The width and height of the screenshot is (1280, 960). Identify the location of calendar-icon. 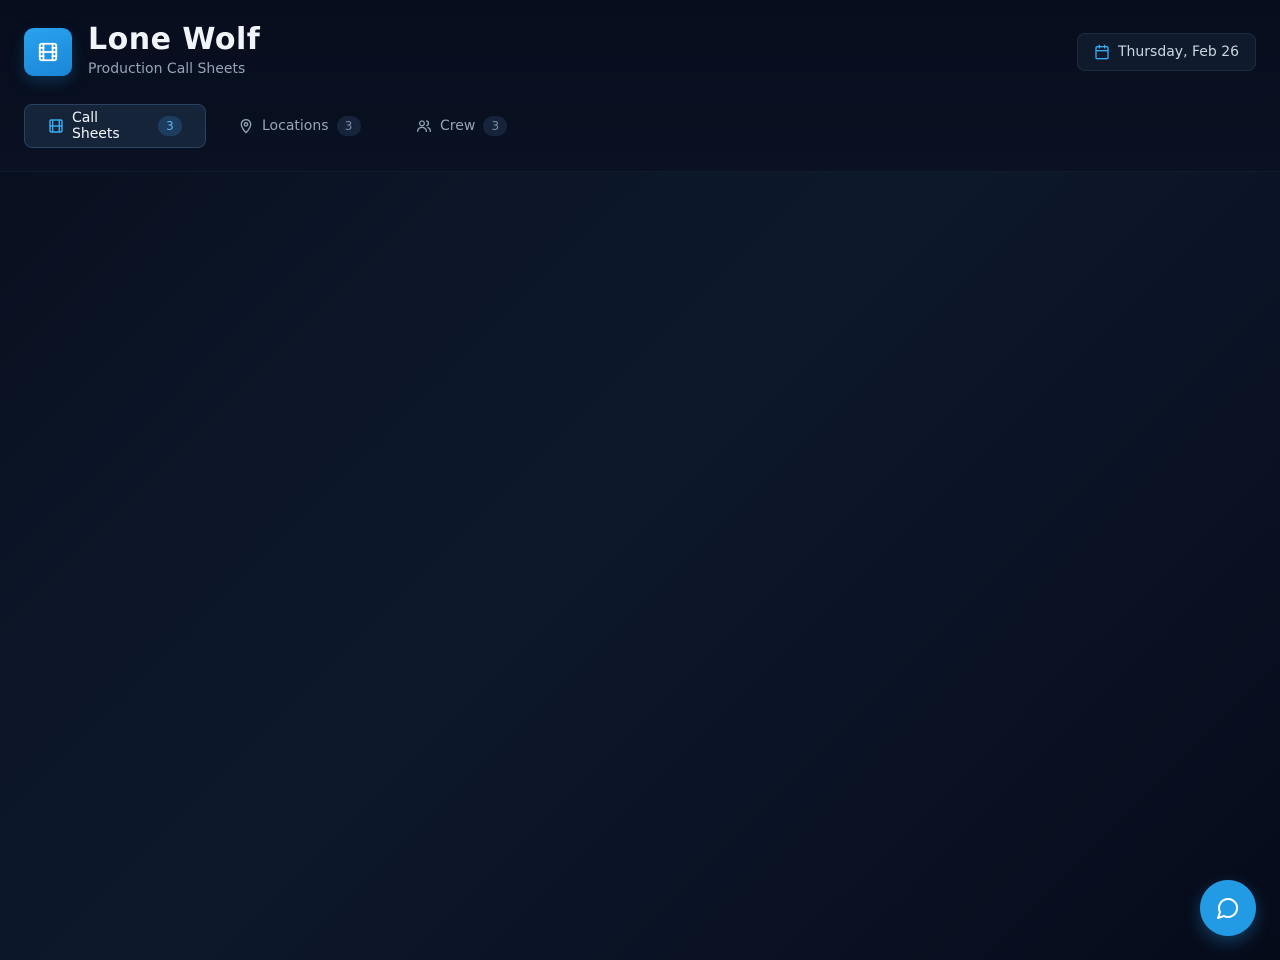
(1102, 52).